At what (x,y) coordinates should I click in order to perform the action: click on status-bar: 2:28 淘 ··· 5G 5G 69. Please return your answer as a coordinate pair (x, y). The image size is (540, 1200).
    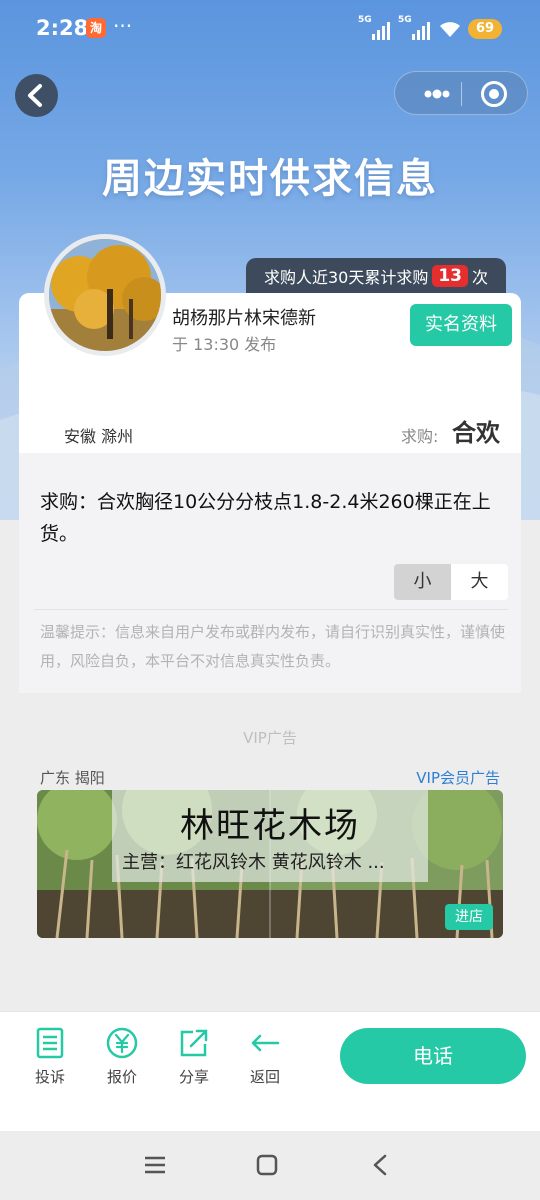
    Looking at the image, I should click on (270, 30).